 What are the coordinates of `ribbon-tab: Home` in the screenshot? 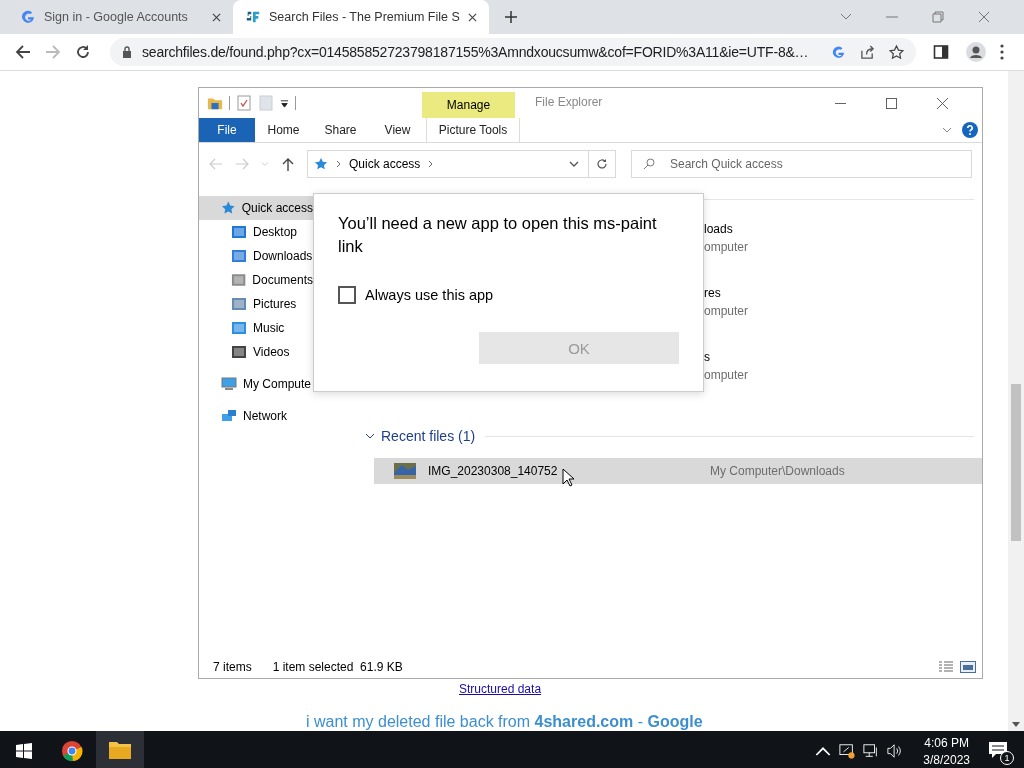 It's located at (283, 130).